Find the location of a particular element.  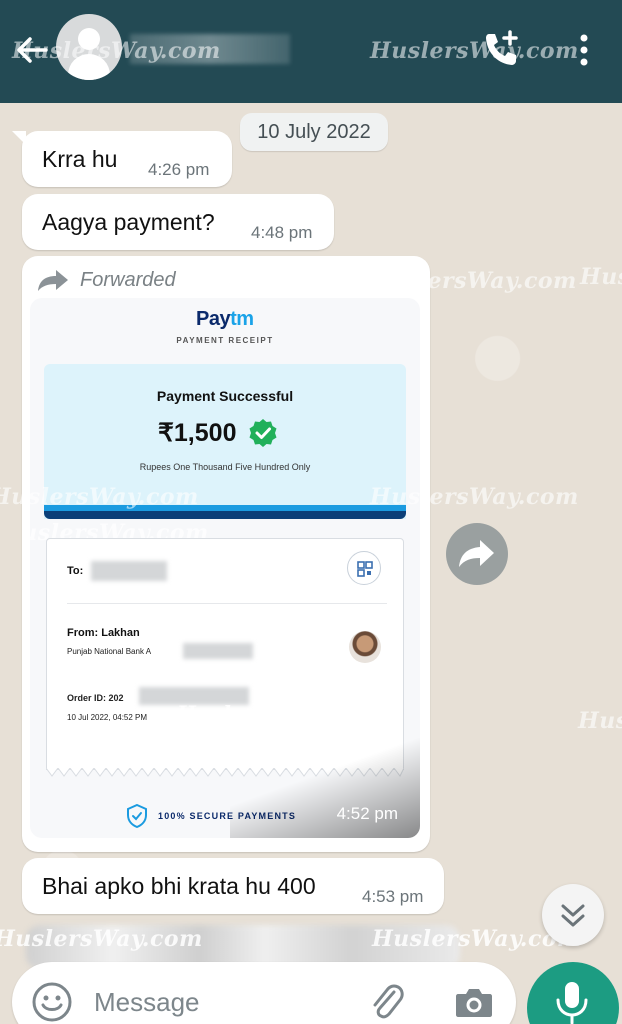

message-bubble: Aagya payment? 4:48 pm is located at coordinates (178, 222).